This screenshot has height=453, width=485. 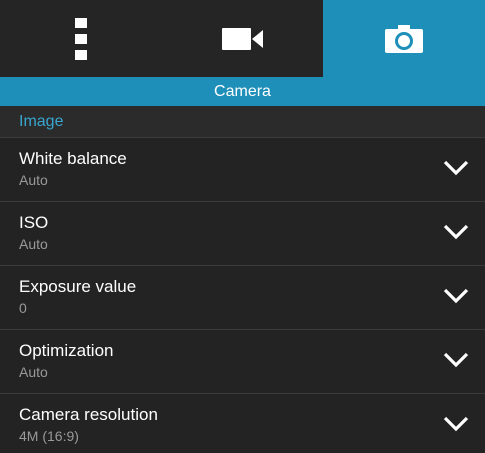 I want to click on setting-camera-resolution: Camera resolution 4M (16:9), so click(x=242, y=423).